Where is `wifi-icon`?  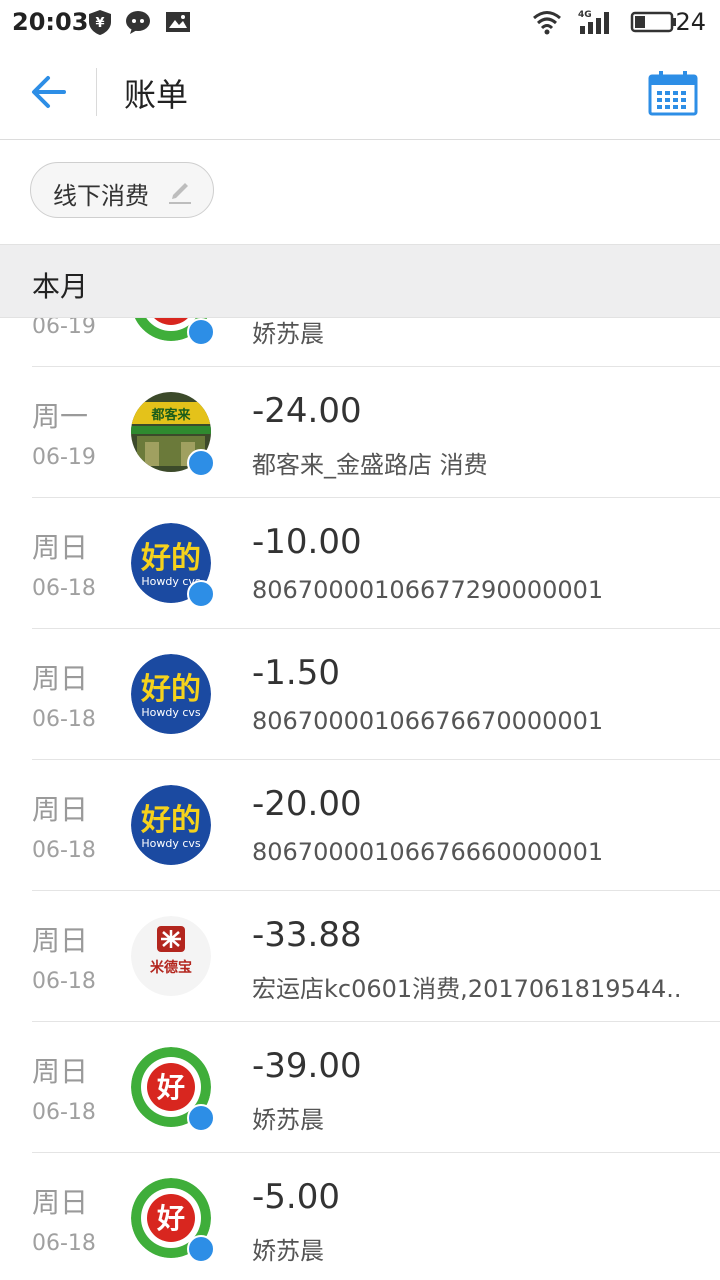 wifi-icon is located at coordinates (547, 23).